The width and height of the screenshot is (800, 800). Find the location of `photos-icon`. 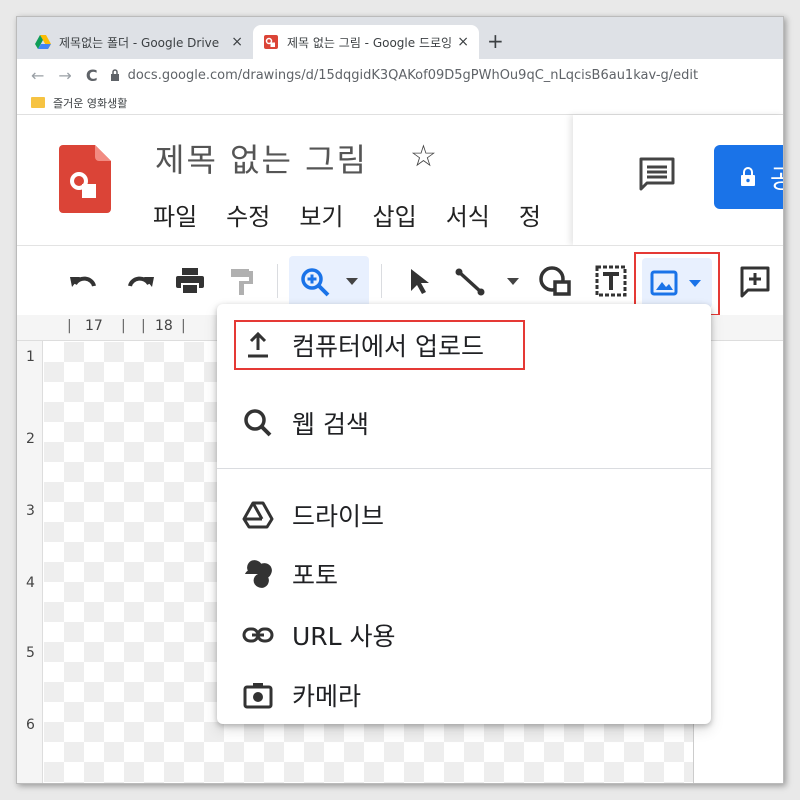

photos-icon is located at coordinates (258, 574).